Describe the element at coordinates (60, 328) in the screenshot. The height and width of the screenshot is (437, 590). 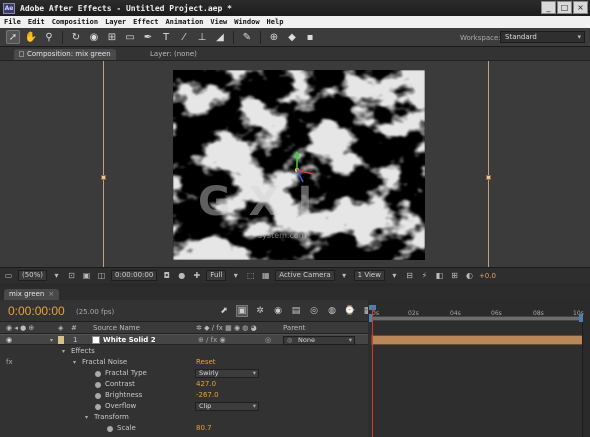
I see `label-column-icon: ◈` at that location.